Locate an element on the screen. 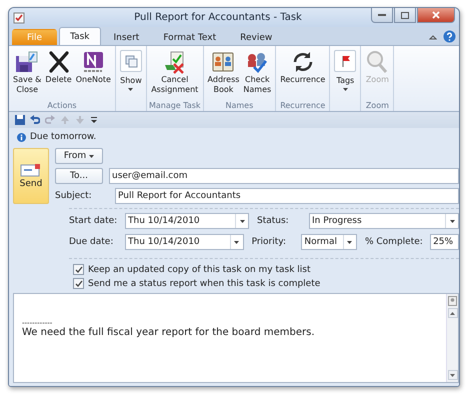 The width and height of the screenshot is (474, 401). percent-complete-field: 25% is located at coordinates (444, 242).